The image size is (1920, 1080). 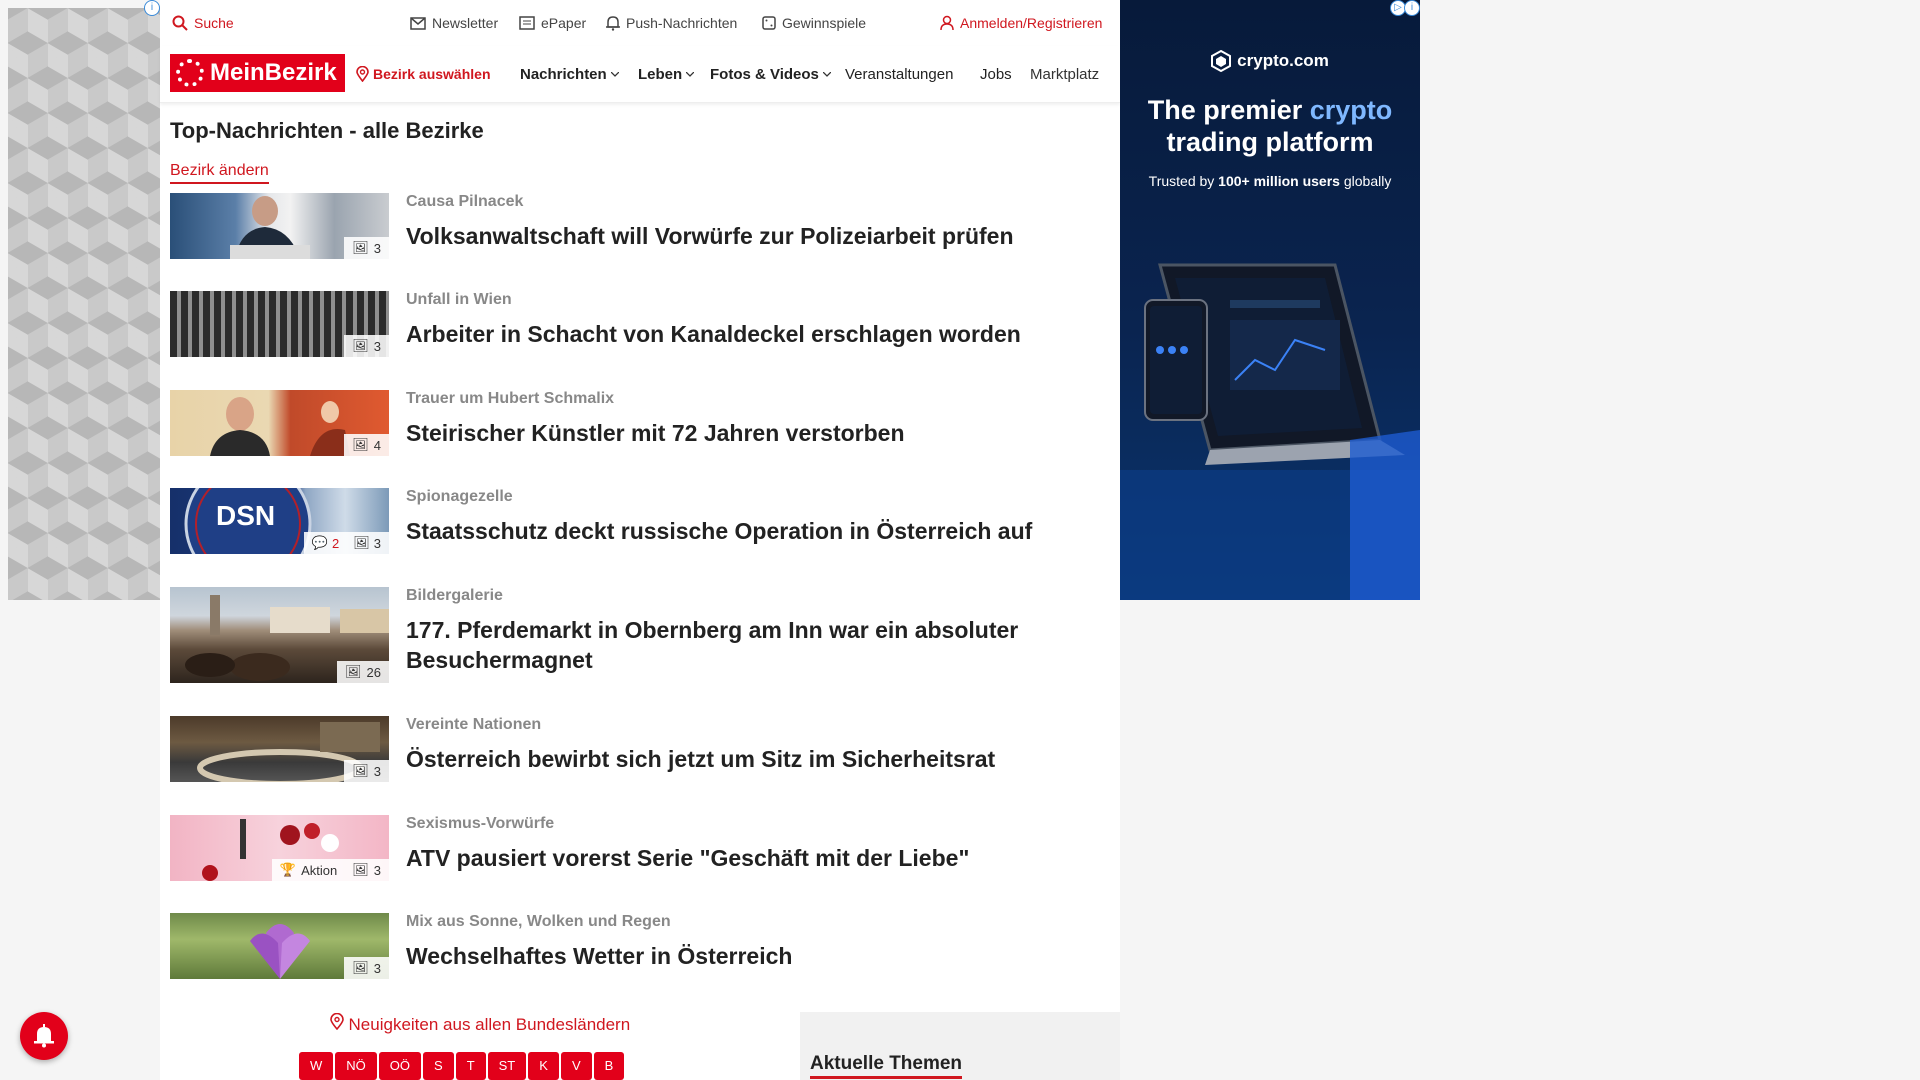 I want to click on state-button-st: ST, so click(x=507, y=1066).